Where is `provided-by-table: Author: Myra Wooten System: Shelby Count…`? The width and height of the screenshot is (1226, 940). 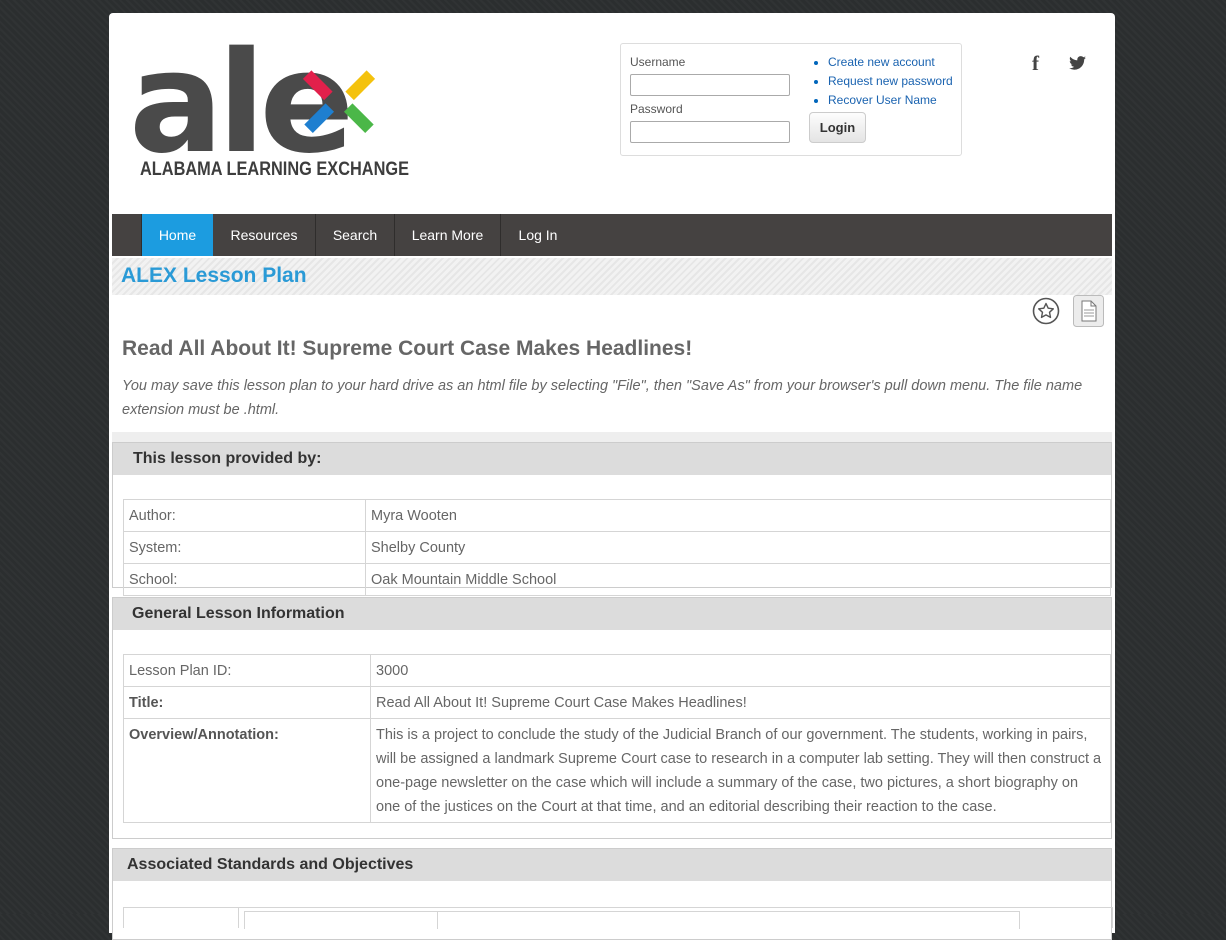
provided-by-table: Author: Myra Wooten System: Shelby Count… is located at coordinates (617, 547).